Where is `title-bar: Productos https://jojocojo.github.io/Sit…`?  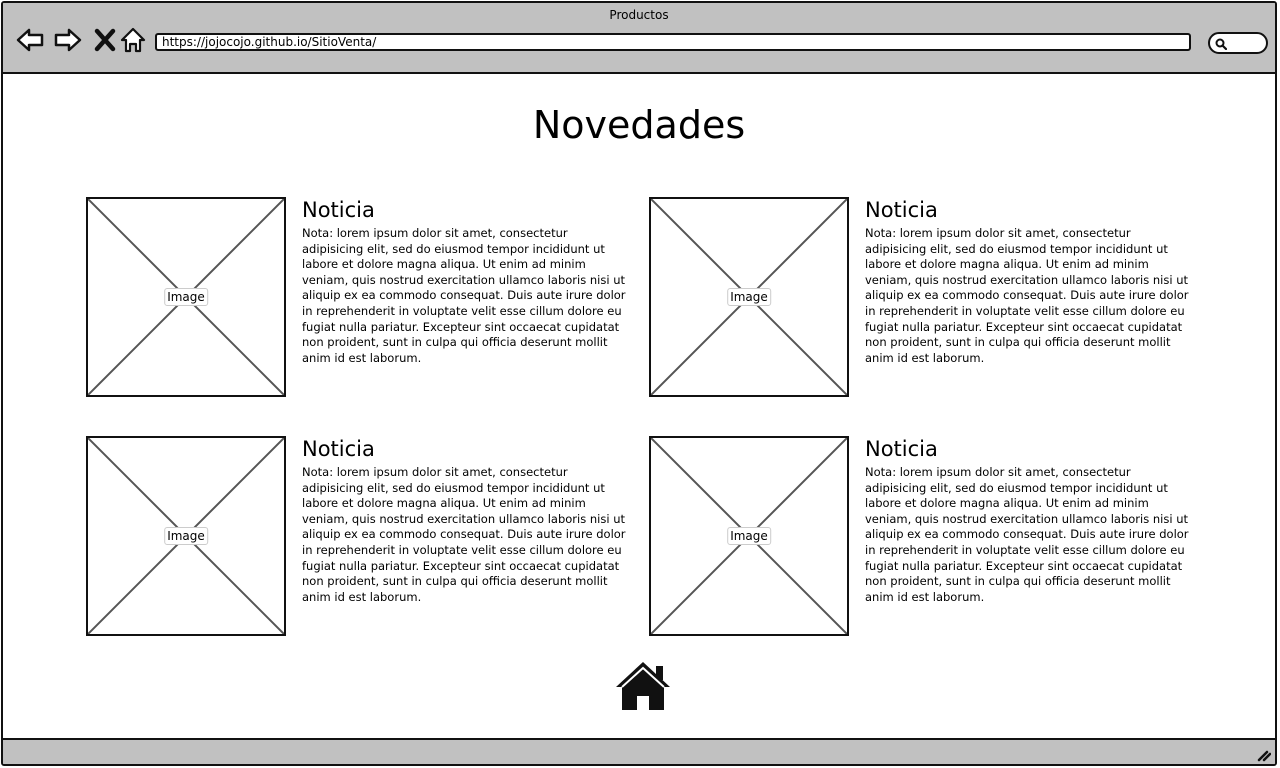
title-bar: Productos https://jojocojo.github.io/Sit… is located at coordinates (639, 38).